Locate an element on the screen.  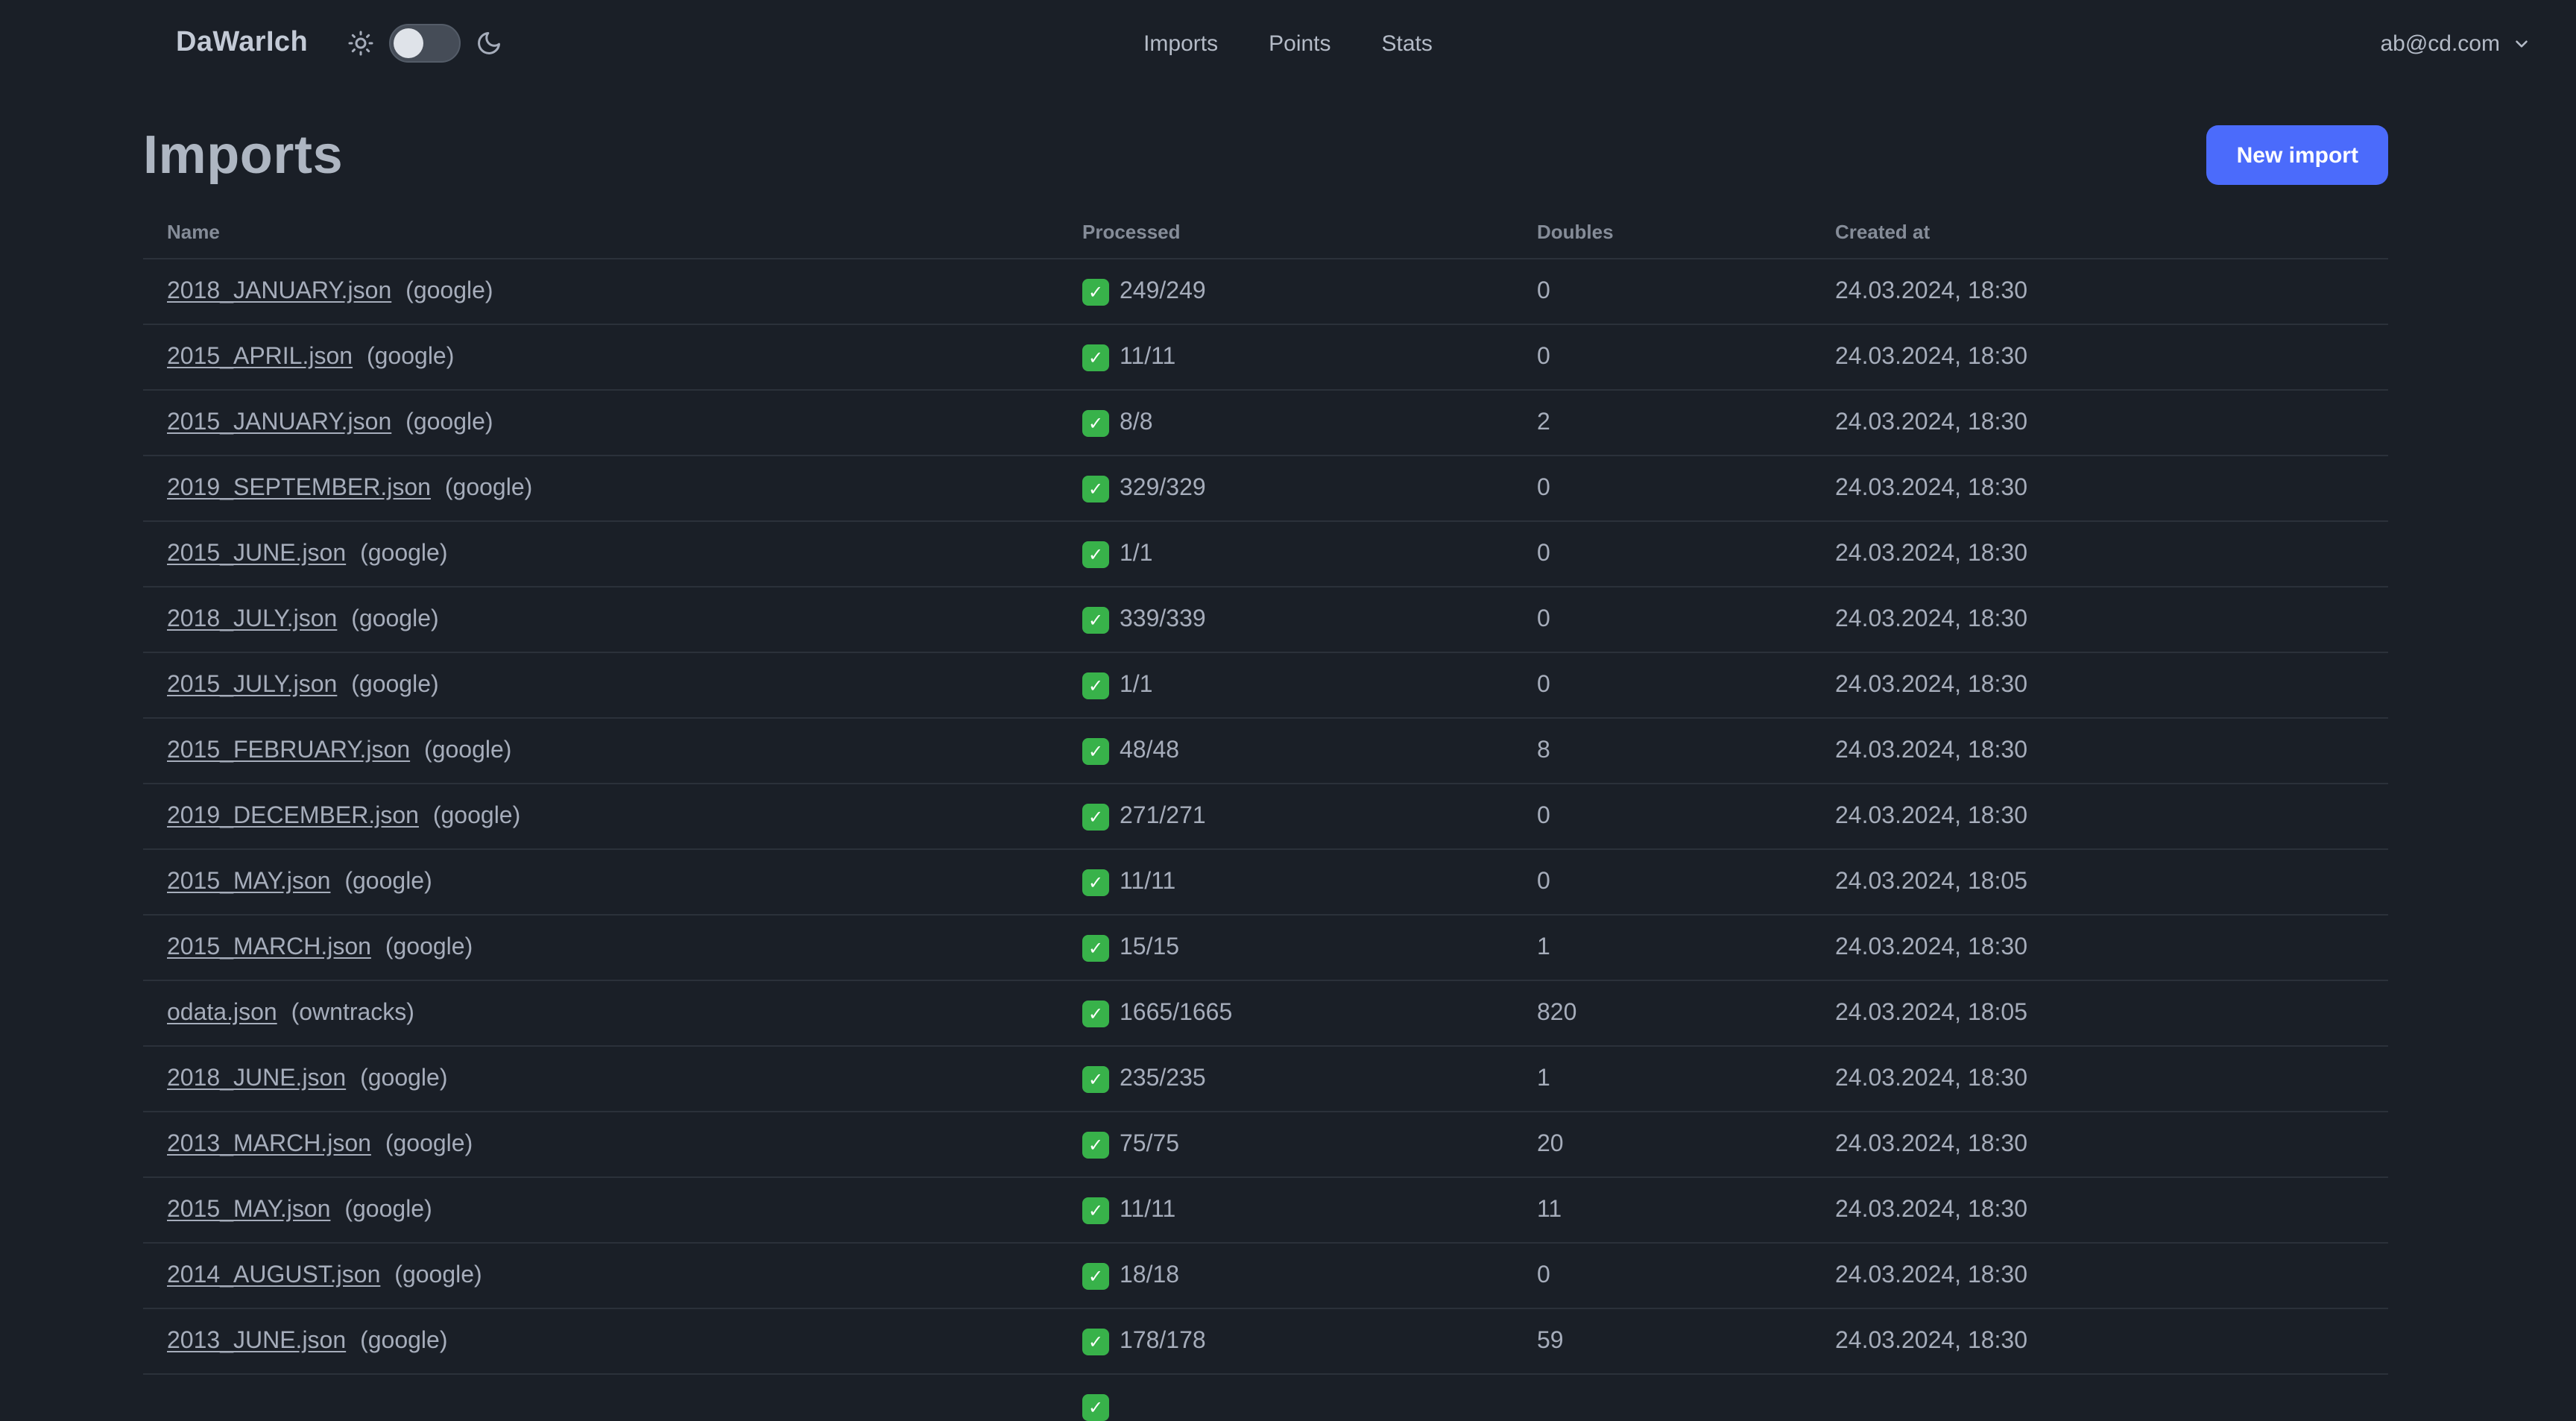
nav-link-points: Points is located at coordinates (1299, 43).